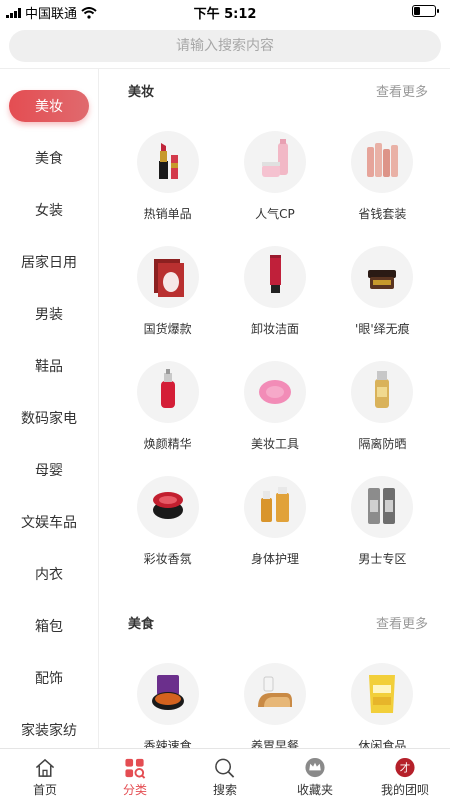 The height and width of the screenshot is (800, 450). I want to click on subcategory-label: 省钱套装, so click(382, 214).